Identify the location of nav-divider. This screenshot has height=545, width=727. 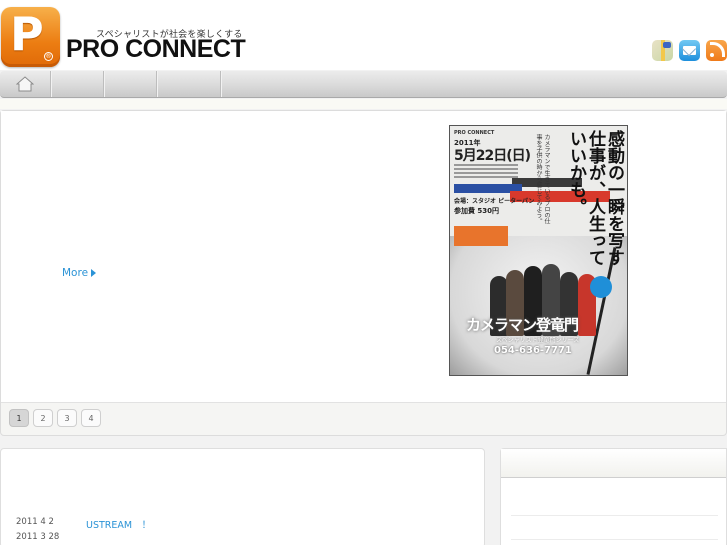
(363, 104).